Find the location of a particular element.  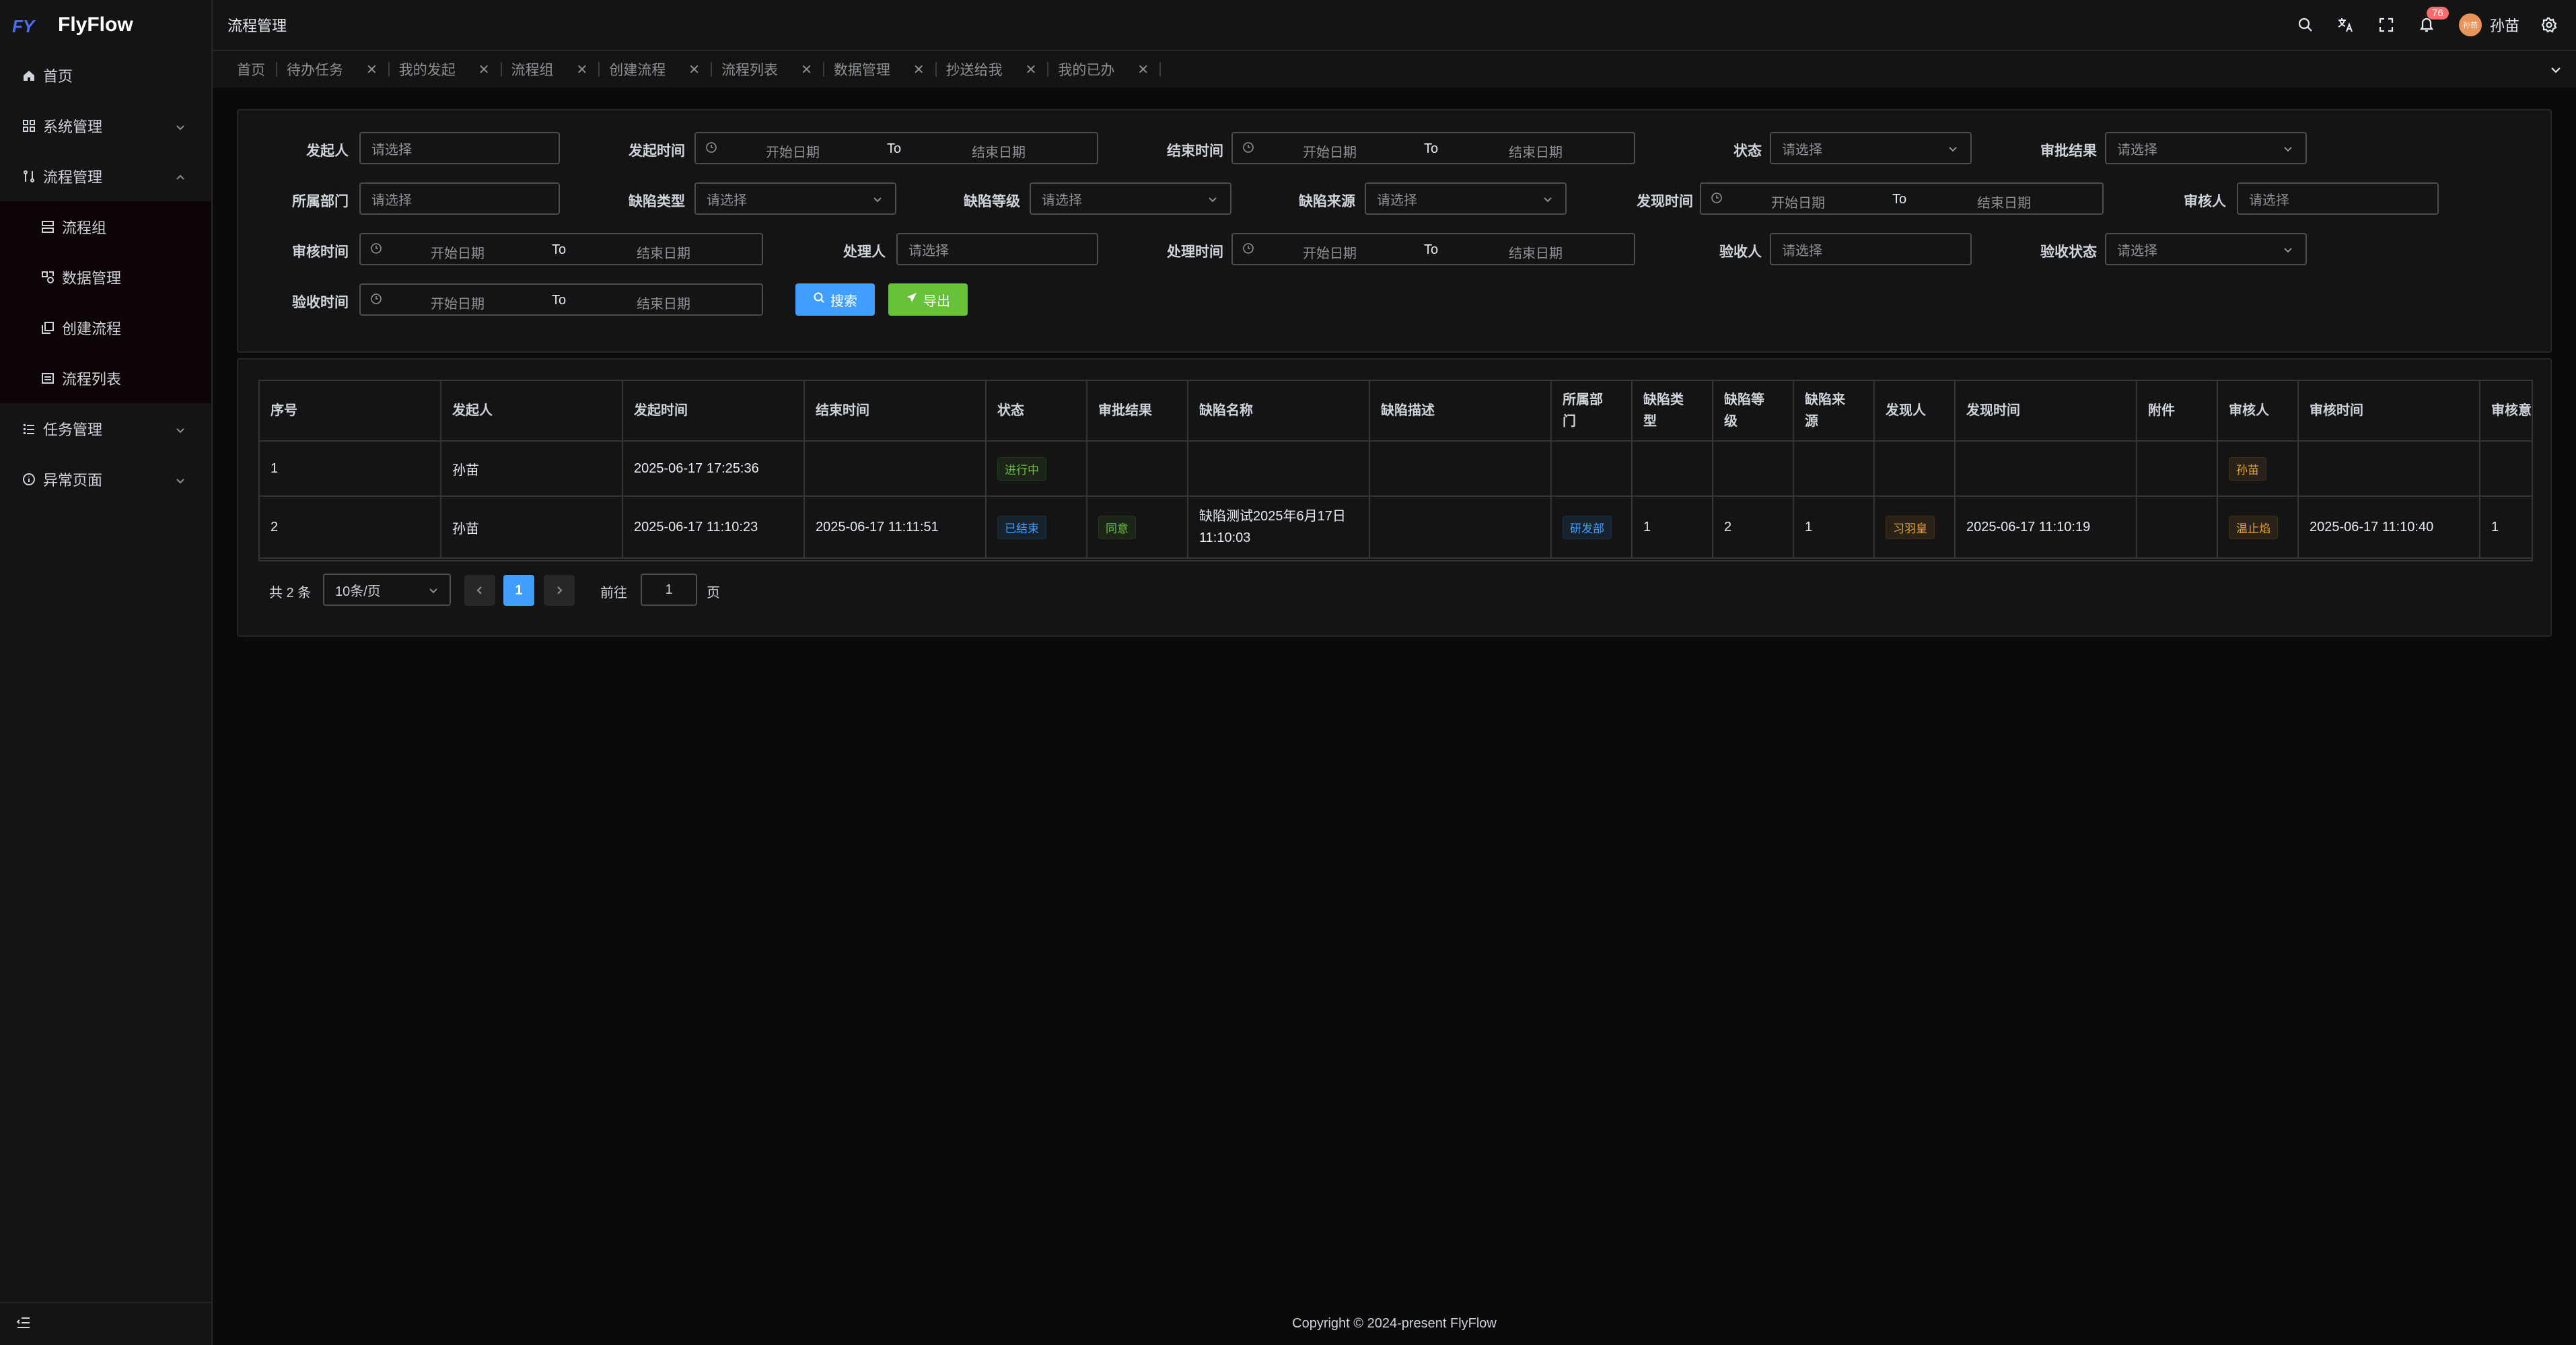

fullscreen-icon is located at coordinates (2386, 25).